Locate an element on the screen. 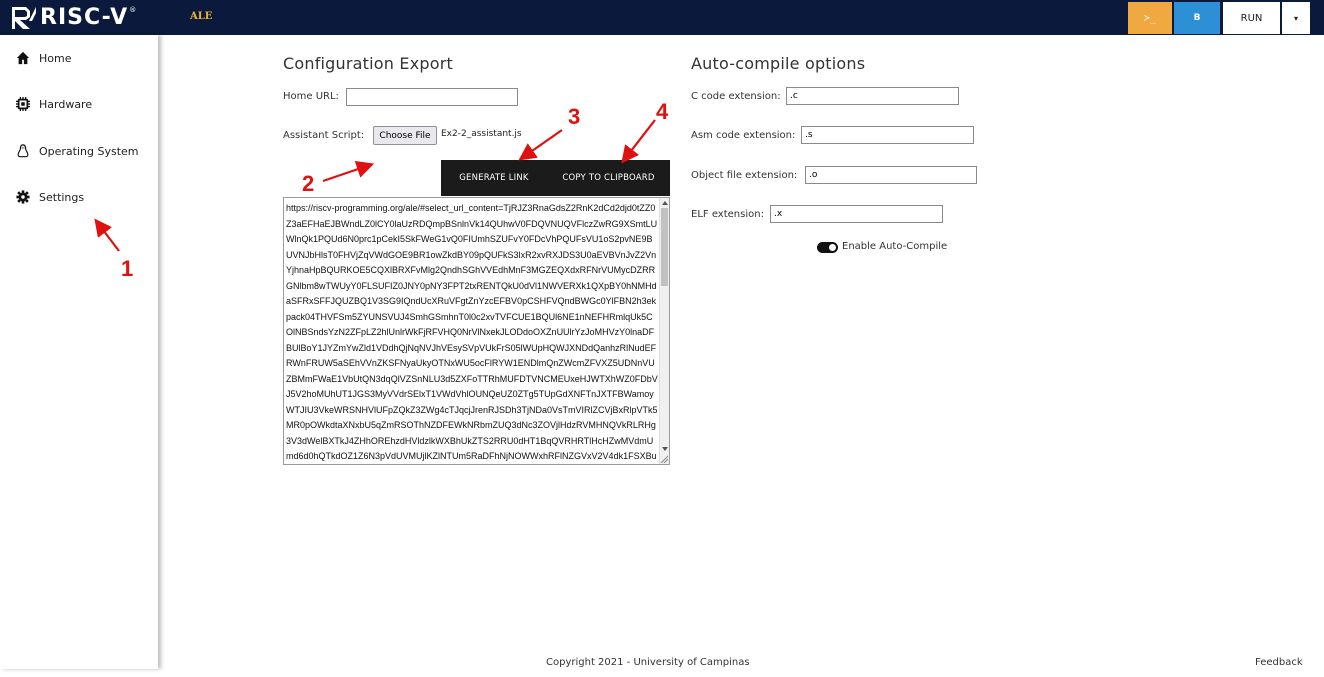  sidebar-item-home: Home is located at coordinates (43, 58).